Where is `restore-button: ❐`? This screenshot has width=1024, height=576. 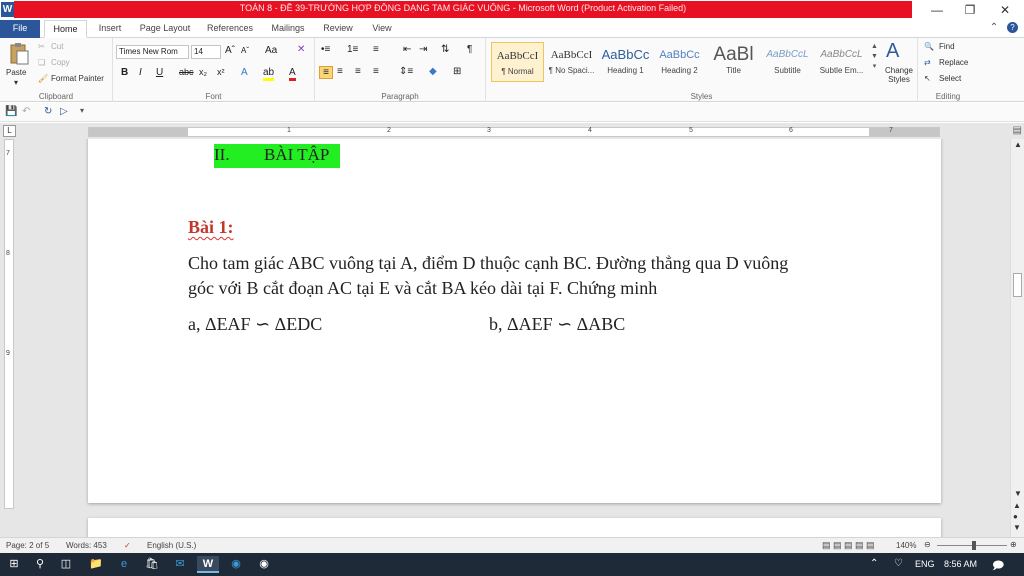 restore-button: ❐ is located at coordinates (970, 10).